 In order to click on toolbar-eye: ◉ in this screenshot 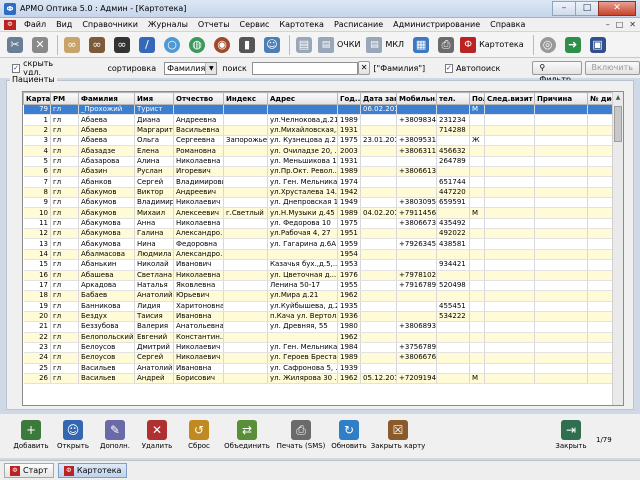, I will do `click(222, 45)`.